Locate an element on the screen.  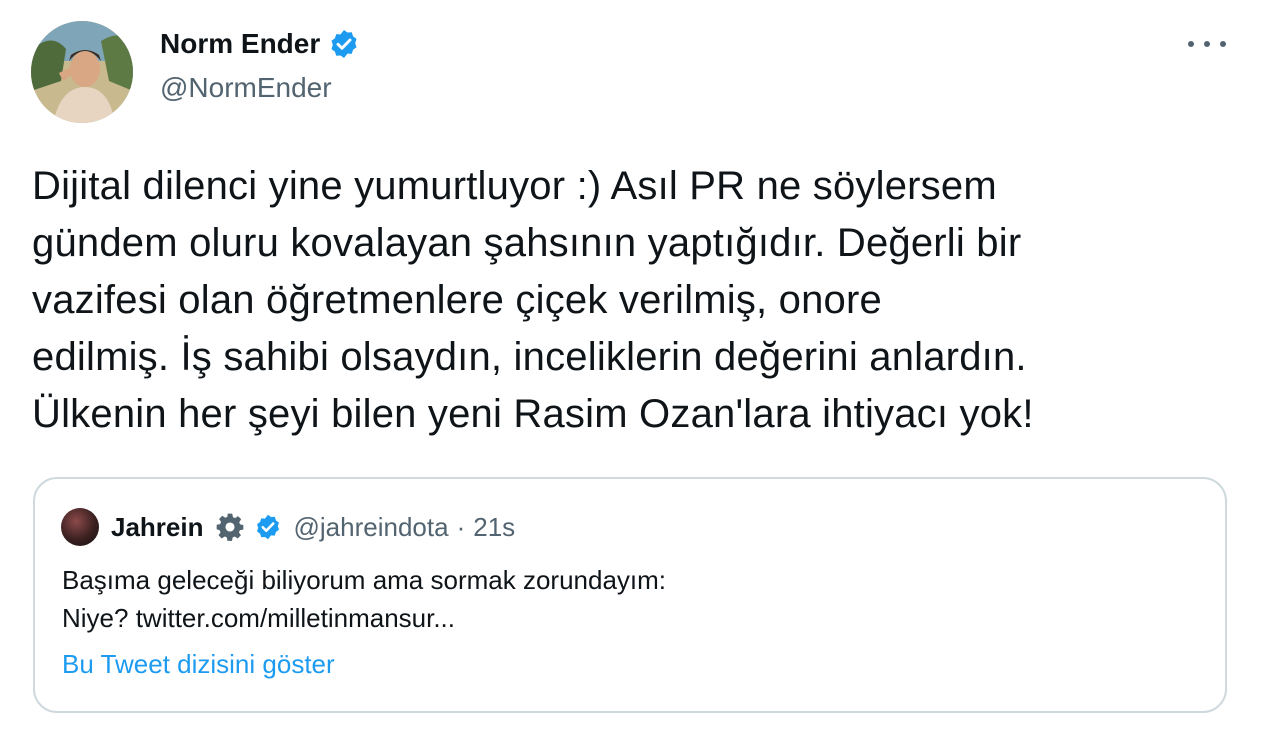
quoted-tweet-header: Jahrein @jahreindota · 21s is located at coordinates (288, 527).